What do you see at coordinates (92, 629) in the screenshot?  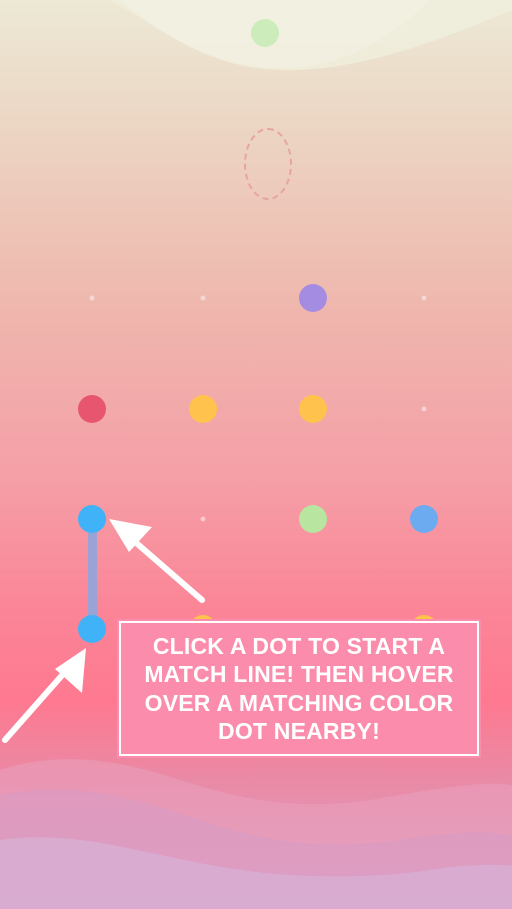 I see `dot-r4c1-blue` at bounding box center [92, 629].